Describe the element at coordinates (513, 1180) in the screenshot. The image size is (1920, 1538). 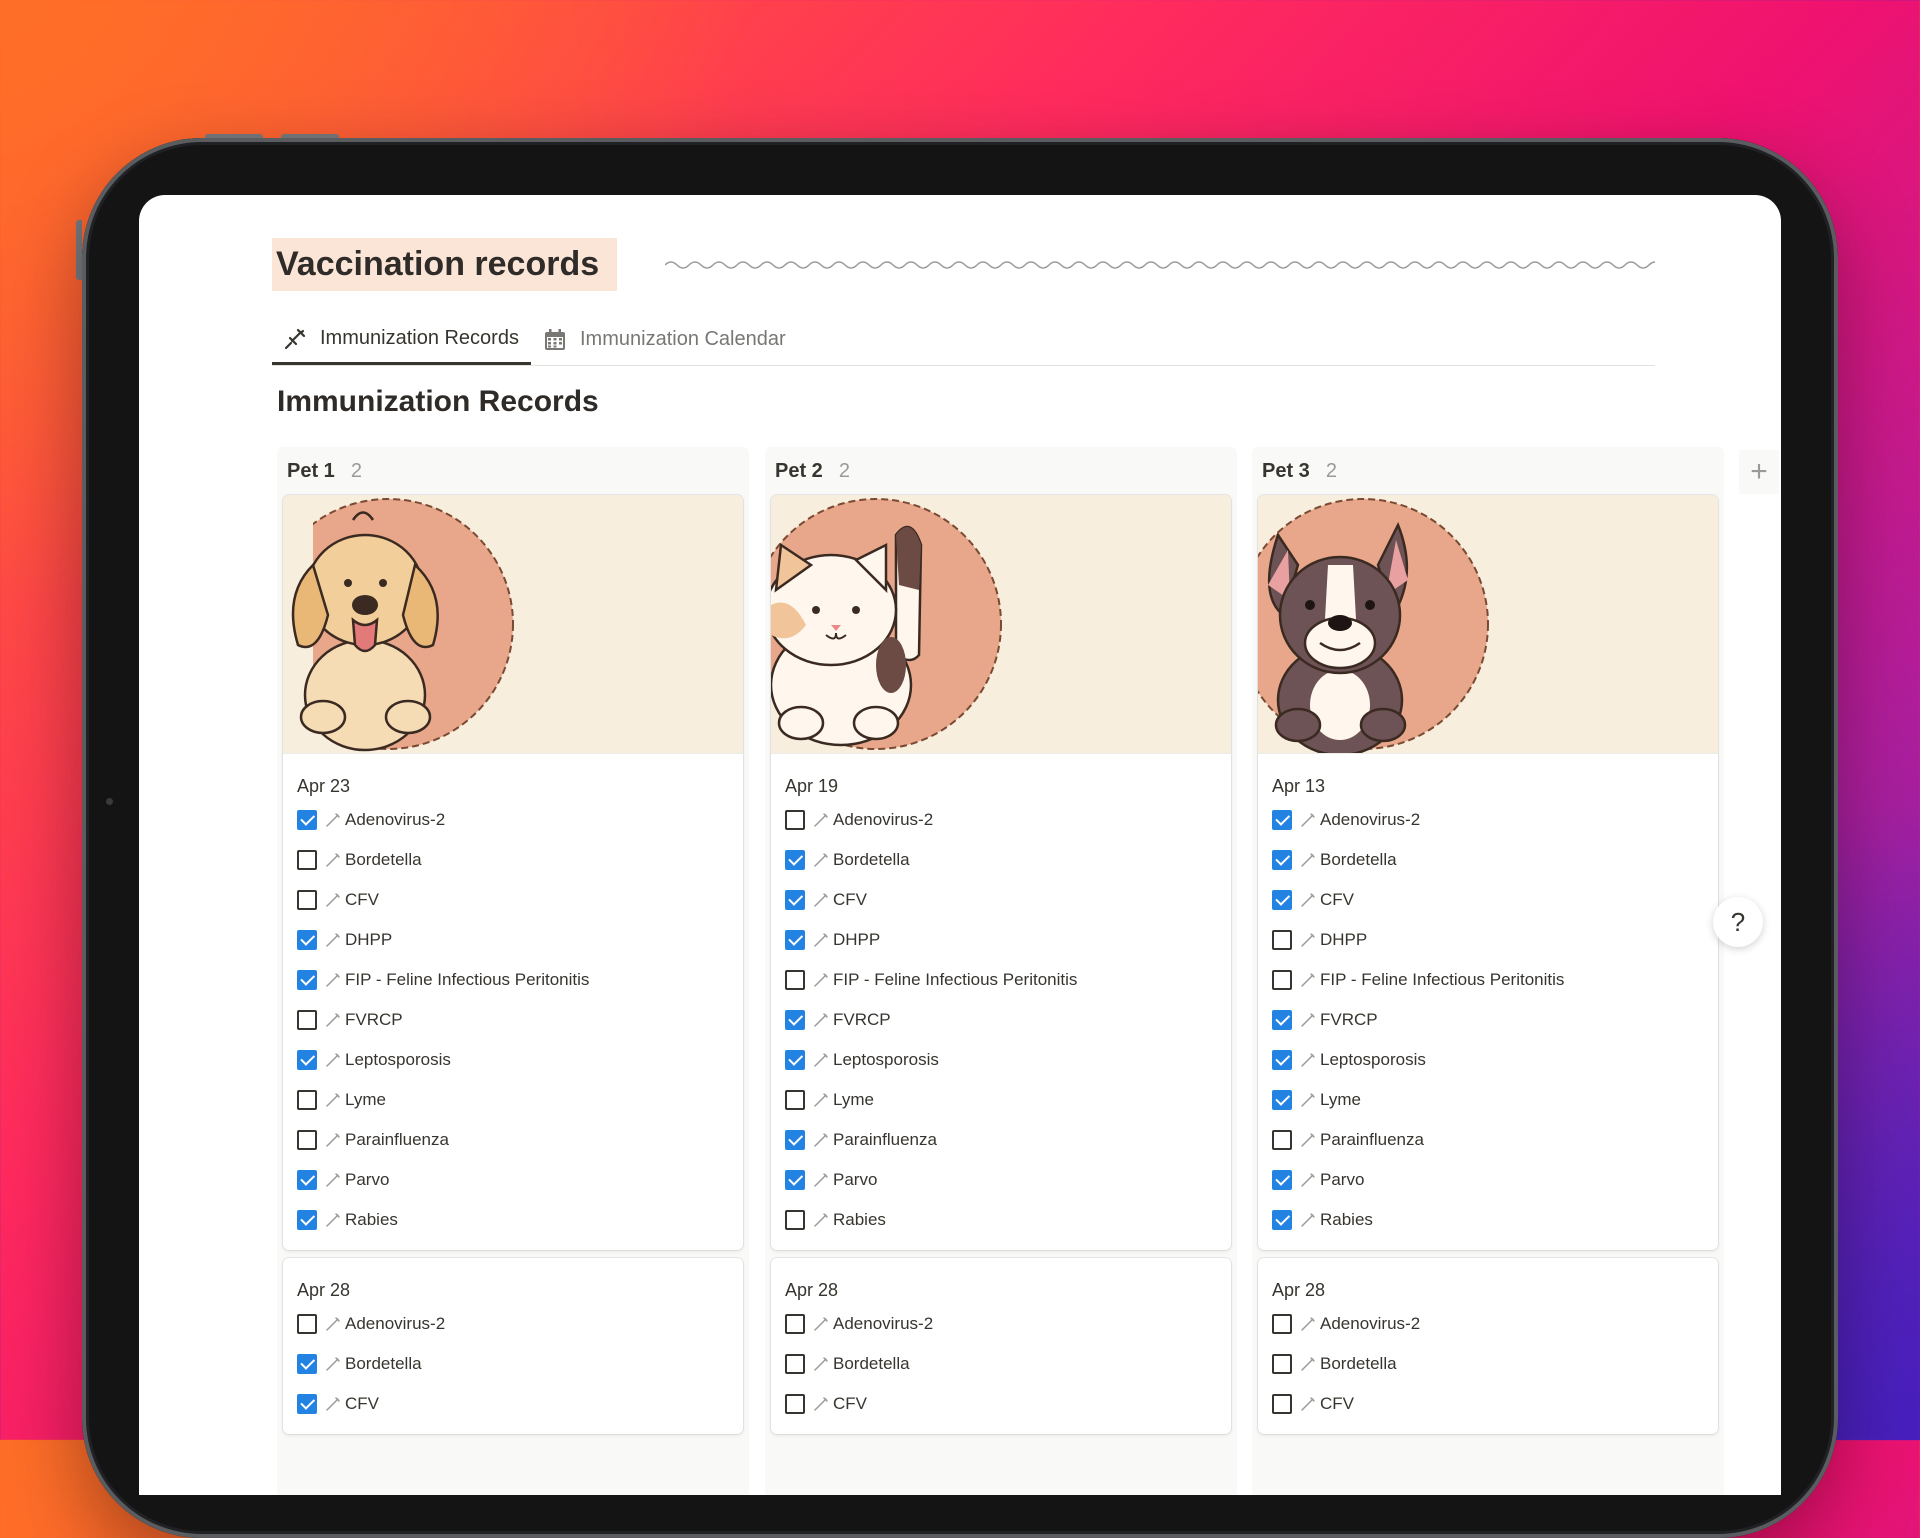
I see `vaccine-item: Parvo` at that location.